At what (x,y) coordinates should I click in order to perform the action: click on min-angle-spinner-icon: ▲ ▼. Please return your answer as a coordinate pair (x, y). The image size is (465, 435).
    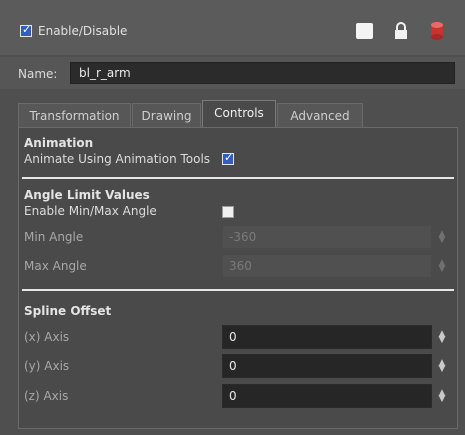
    Looking at the image, I should click on (442, 237).